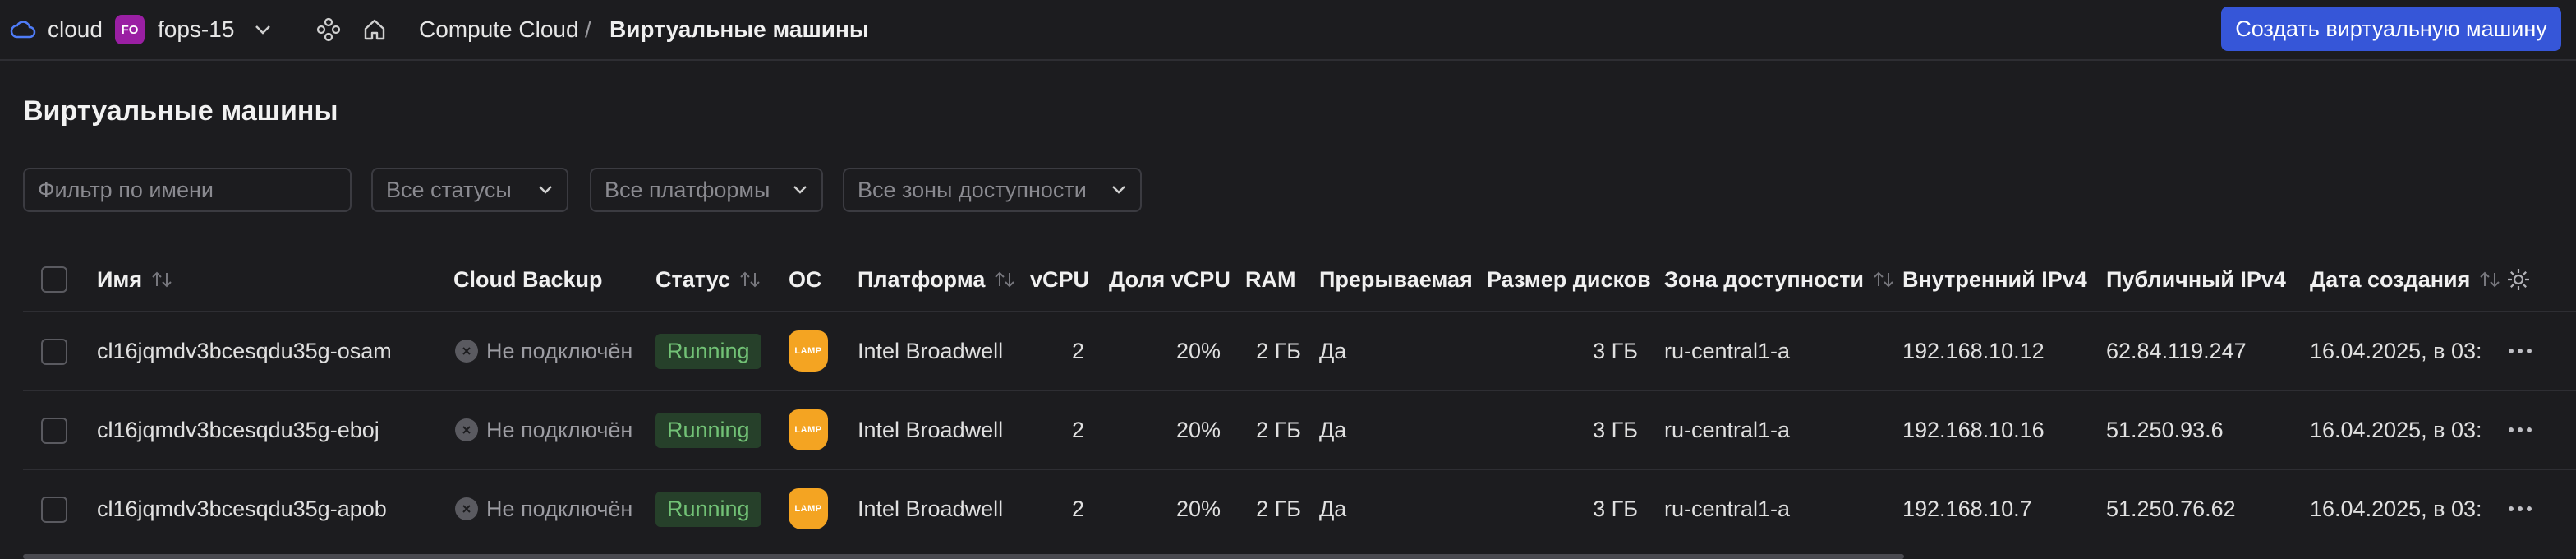  What do you see at coordinates (449, 189) in the screenshot?
I see `status-filter-value: Все статусы` at bounding box center [449, 189].